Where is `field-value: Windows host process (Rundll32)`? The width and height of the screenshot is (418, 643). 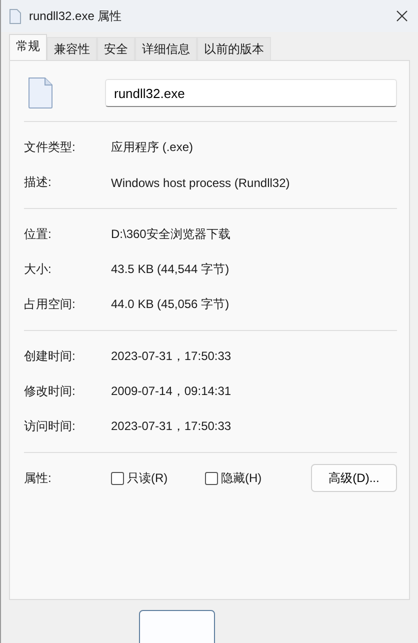 field-value: Windows host process (Rundll32) is located at coordinates (200, 183).